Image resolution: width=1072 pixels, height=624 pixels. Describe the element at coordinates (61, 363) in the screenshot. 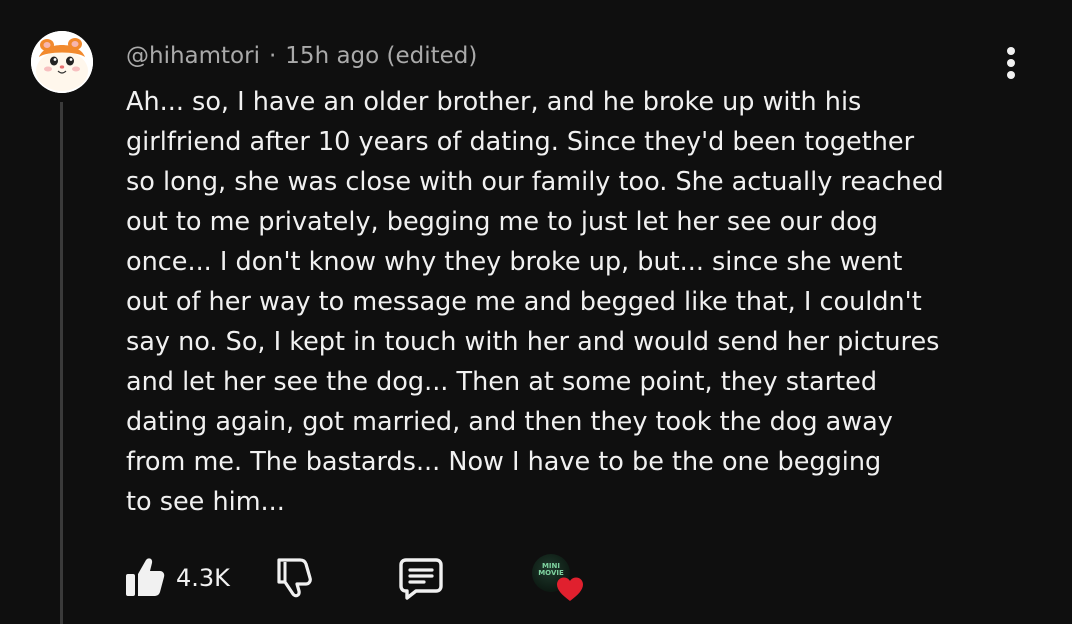

I see `thread-line` at that location.